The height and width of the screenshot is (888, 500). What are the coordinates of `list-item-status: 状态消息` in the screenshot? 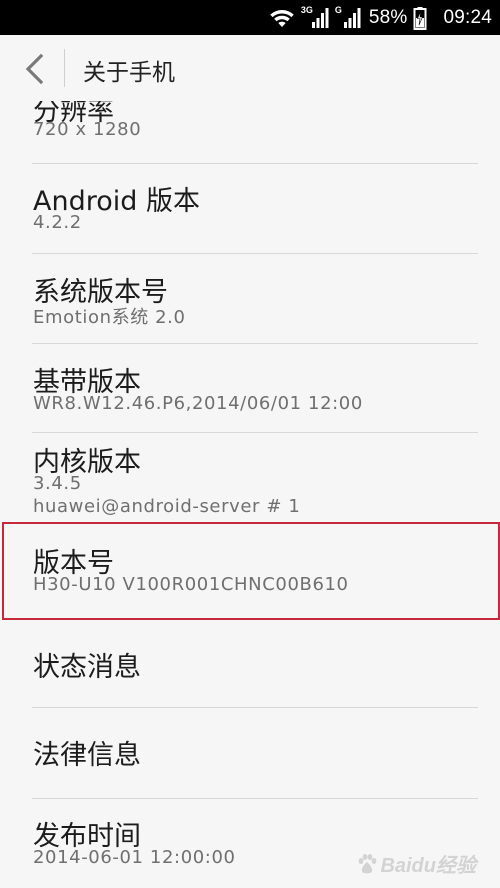 It's located at (250, 663).